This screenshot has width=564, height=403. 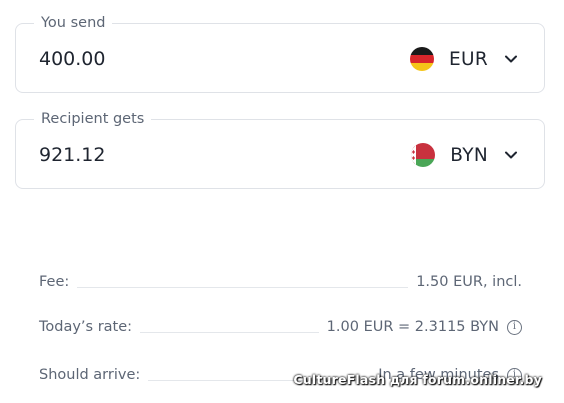 What do you see at coordinates (469, 155) in the screenshot?
I see `receive-currency-code: BYN` at bounding box center [469, 155].